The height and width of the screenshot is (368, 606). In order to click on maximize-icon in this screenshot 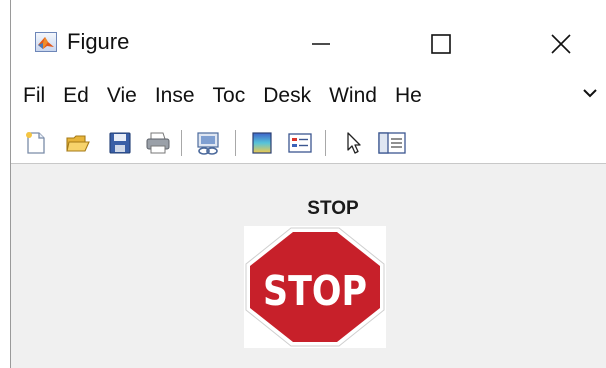, I will do `click(441, 44)`.